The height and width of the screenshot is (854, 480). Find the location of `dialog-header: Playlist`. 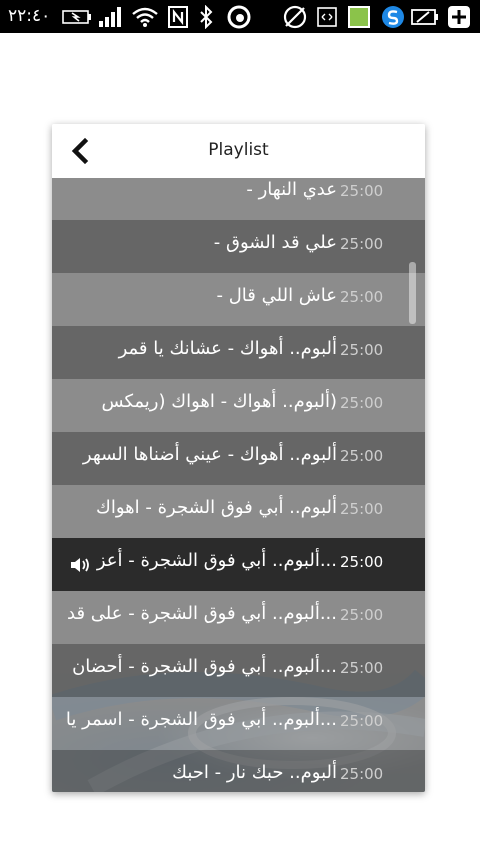

dialog-header: Playlist is located at coordinates (238, 151).